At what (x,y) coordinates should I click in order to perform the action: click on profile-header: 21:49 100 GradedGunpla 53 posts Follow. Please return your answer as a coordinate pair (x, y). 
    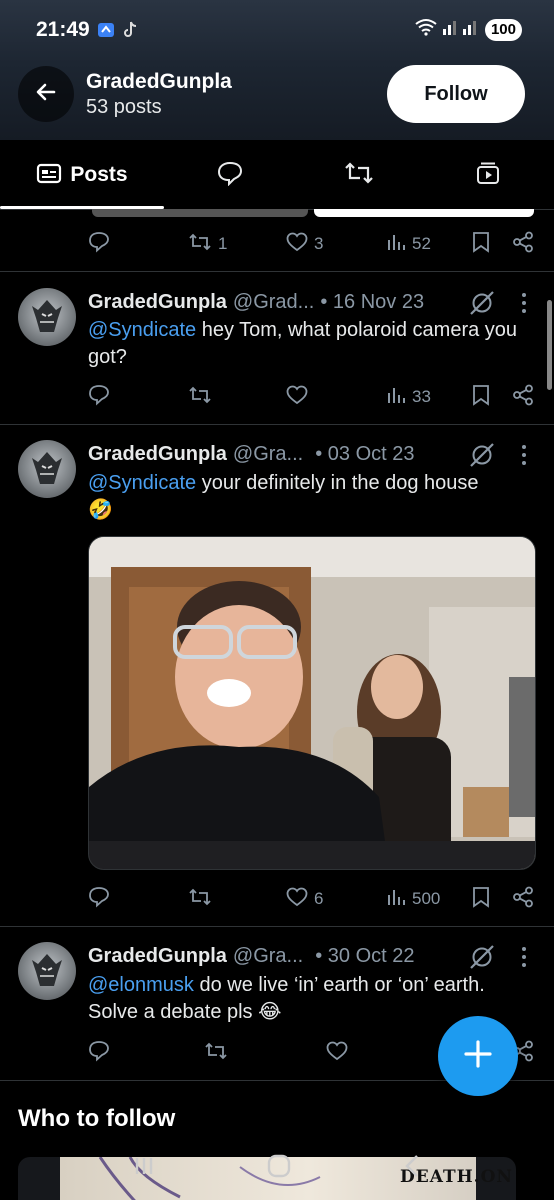
    Looking at the image, I should click on (277, 70).